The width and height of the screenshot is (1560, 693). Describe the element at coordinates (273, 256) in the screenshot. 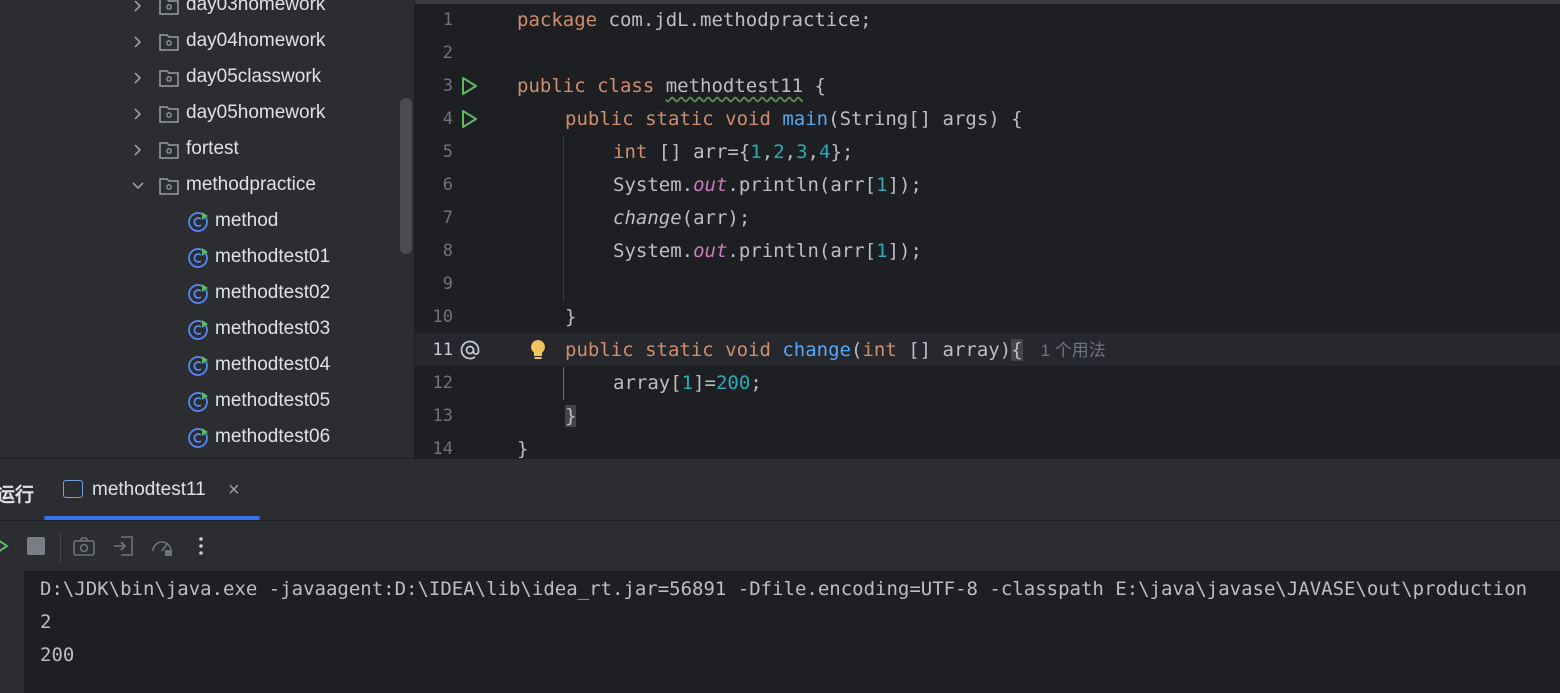

I see `tree-item-label: methodtest01` at that location.